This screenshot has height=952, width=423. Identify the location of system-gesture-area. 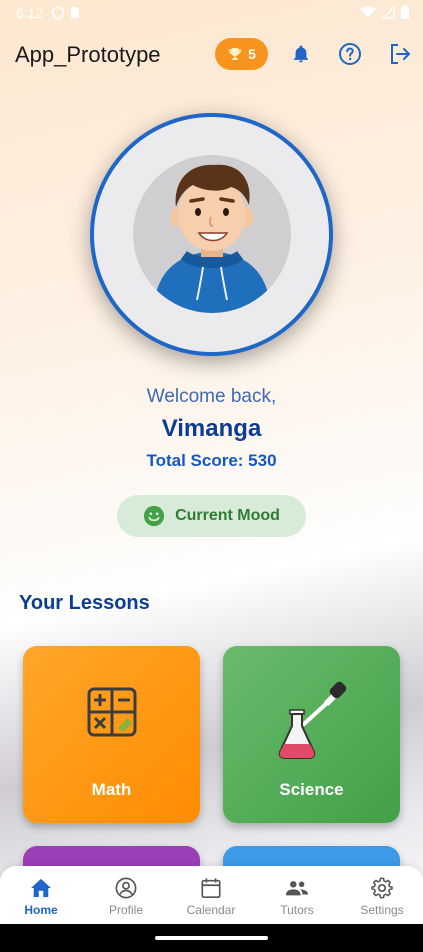
(211, 938).